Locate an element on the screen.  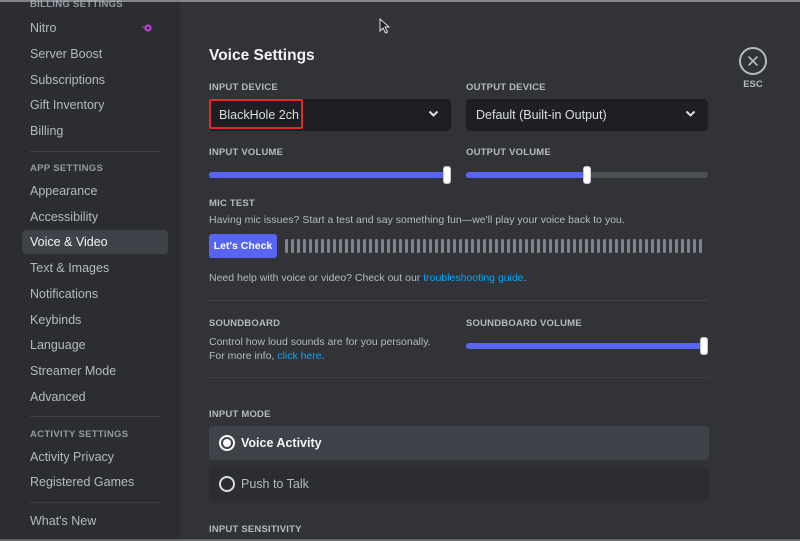
sidebar-item-nitro: Nitro is located at coordinates (95, 28).